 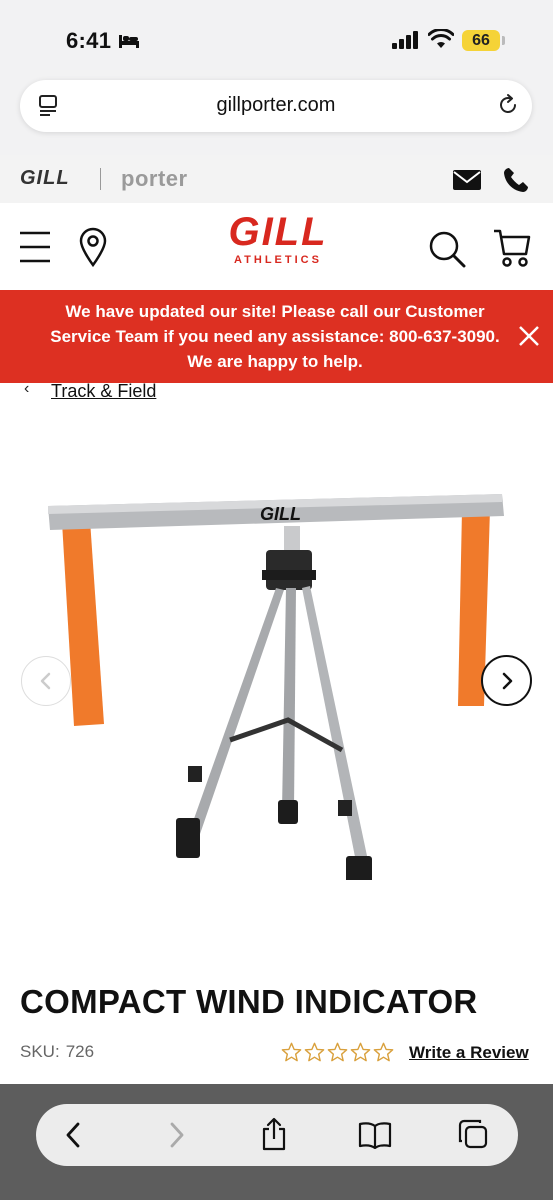 I want to click on logo-subtitle: ATHLETICS, so click(x=278, y=260).